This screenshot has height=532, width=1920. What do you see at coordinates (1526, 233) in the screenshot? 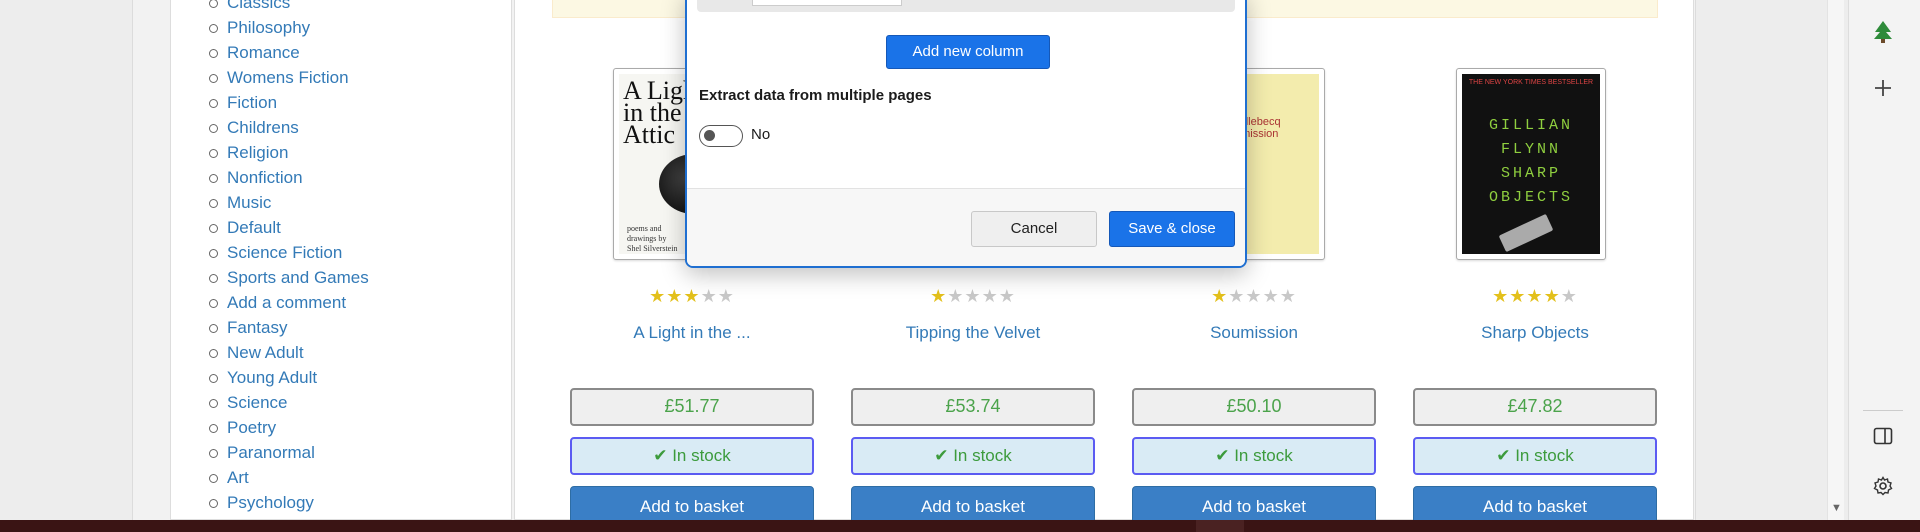
I see `cover-illustration` at bounding box center [1526, 233].